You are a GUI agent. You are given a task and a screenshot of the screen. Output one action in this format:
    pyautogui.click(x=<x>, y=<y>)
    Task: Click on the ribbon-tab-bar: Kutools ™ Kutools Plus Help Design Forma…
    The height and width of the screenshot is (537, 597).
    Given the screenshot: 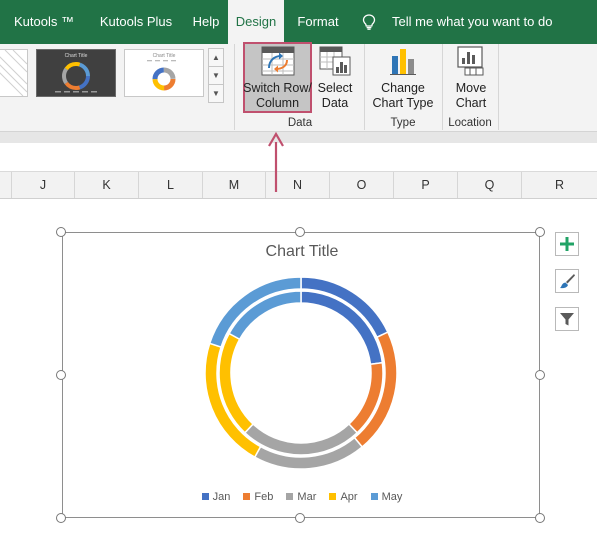 What is the action you would take?
    pyautogui.click(x=298, y=22)
    